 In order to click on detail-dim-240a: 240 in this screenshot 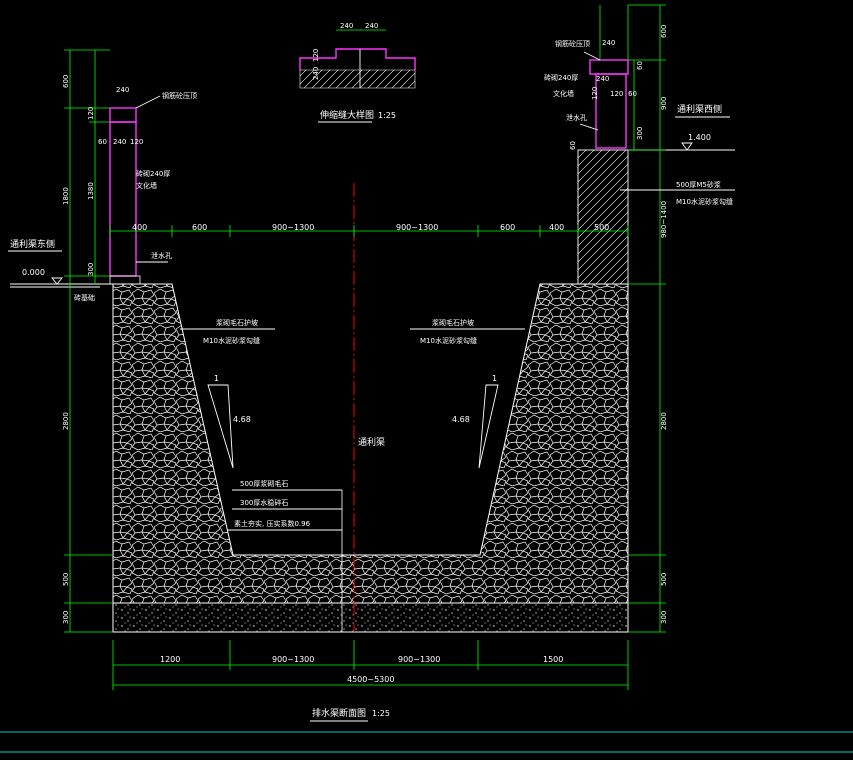, I will do `click(346, 26)`.